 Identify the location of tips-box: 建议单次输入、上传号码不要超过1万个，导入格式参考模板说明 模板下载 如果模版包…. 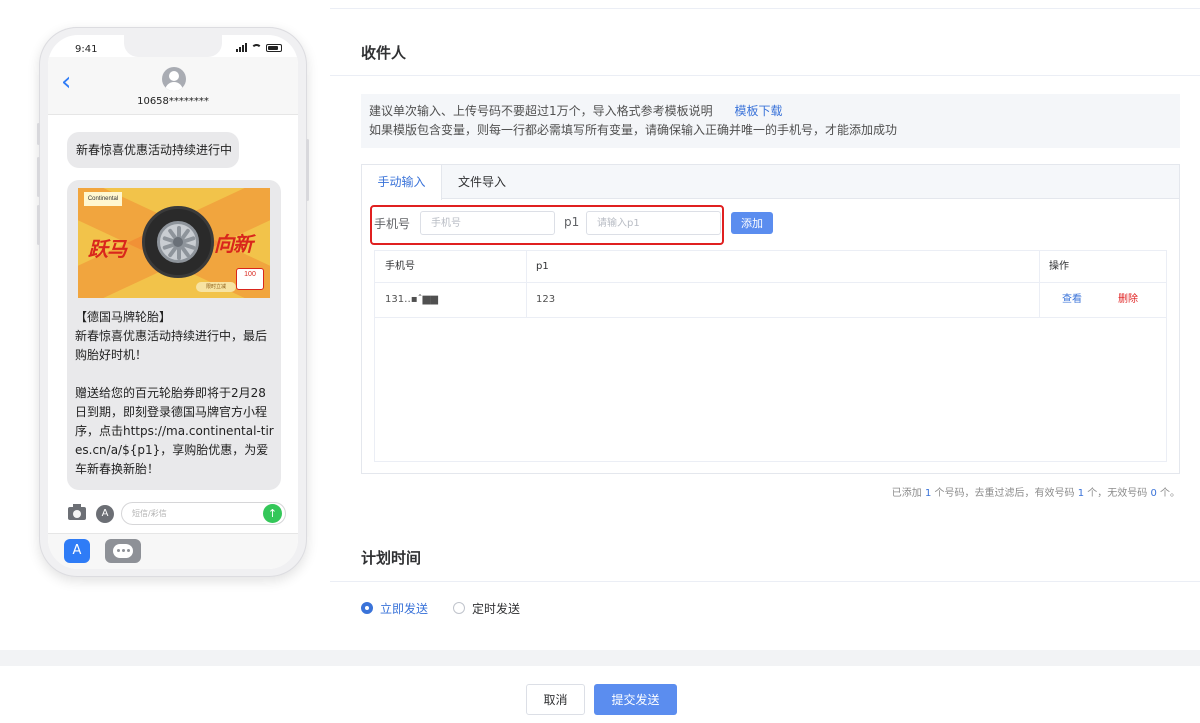
(770, 121).